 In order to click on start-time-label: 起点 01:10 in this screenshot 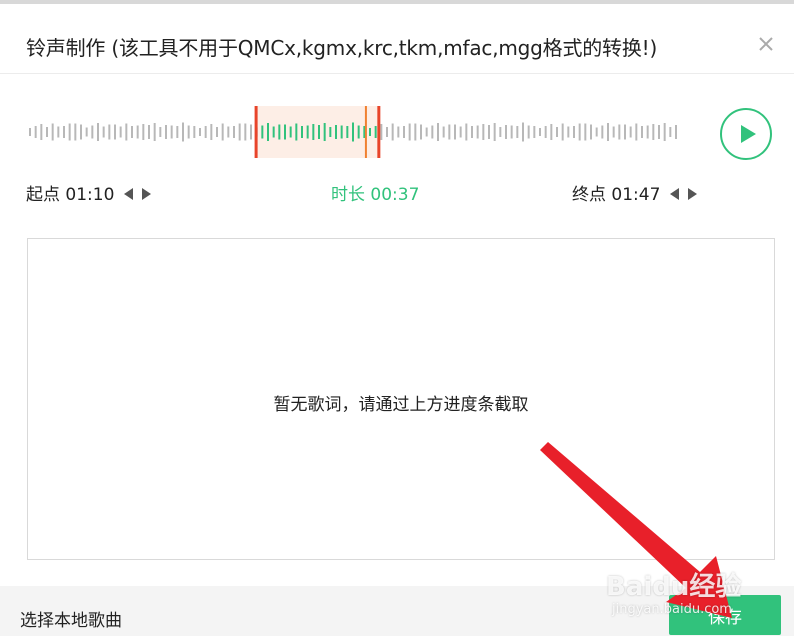, I will do `click(70, 195)`.